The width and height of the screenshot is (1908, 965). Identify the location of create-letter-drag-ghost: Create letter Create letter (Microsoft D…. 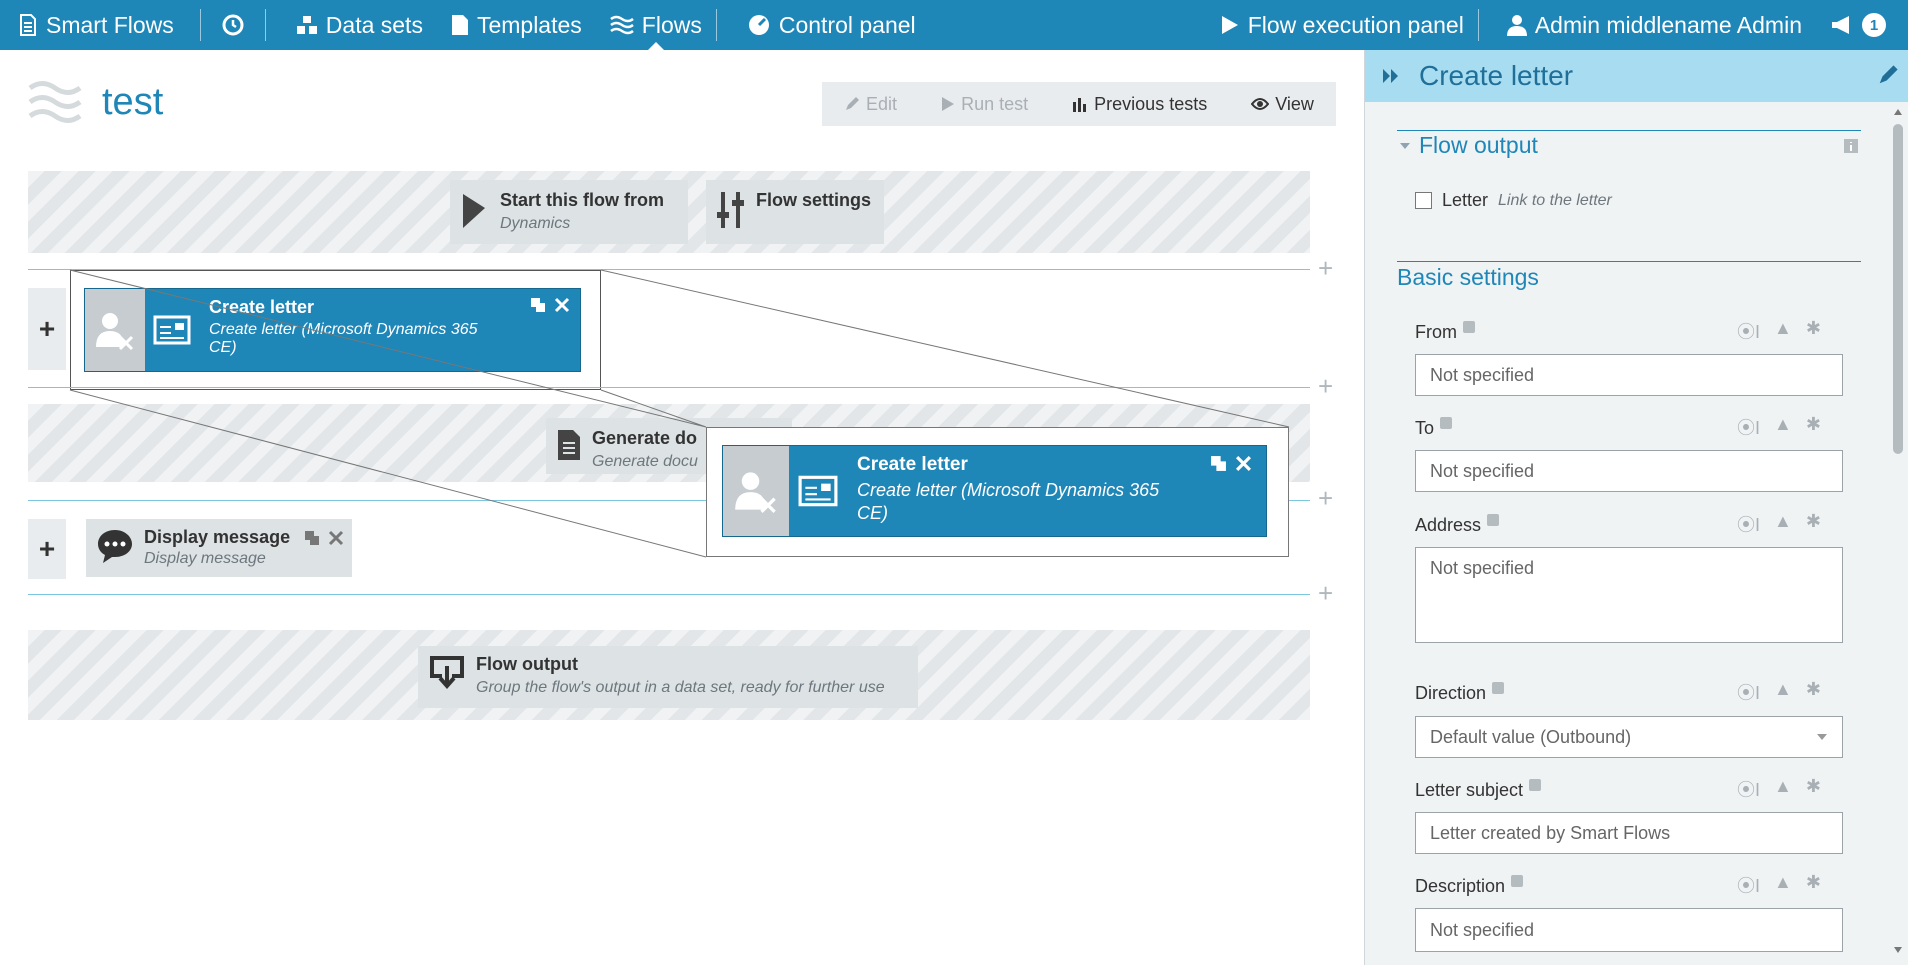
(994, 491).